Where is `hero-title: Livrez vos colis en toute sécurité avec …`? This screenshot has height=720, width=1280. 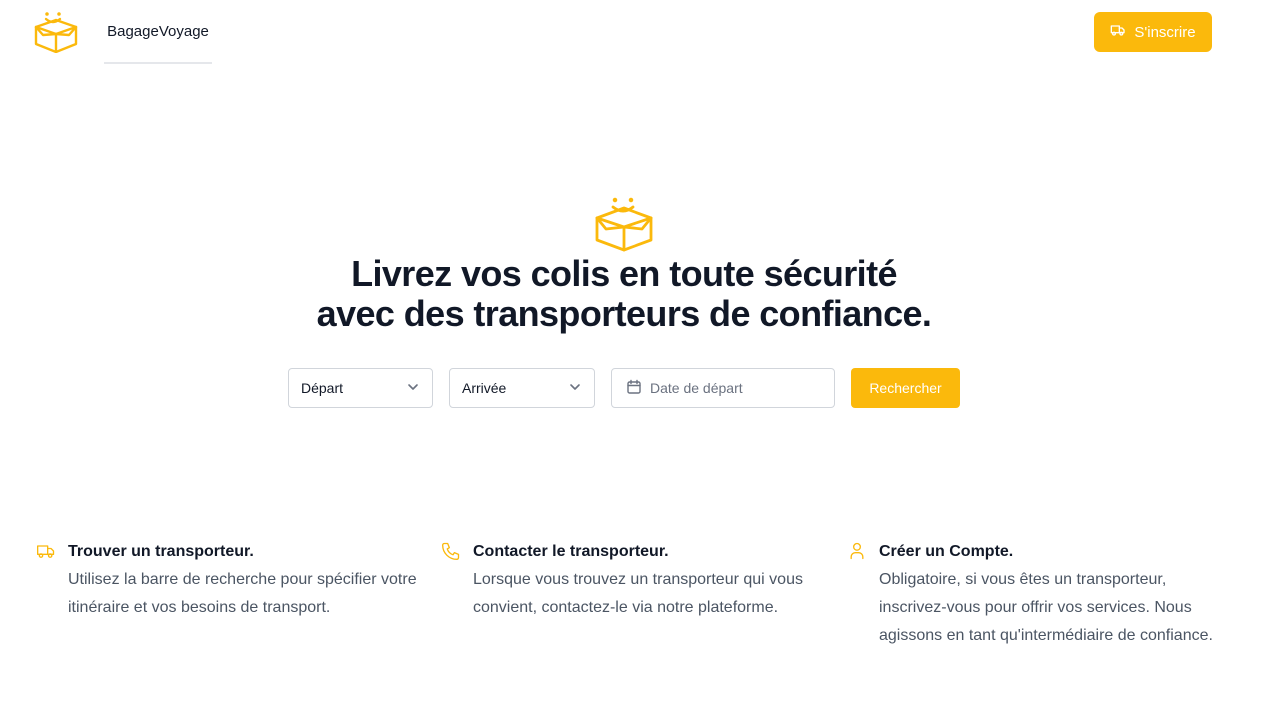
hero-title: Livrez vos colis en toute sécurité avec … is located at coordinates (624, 294).